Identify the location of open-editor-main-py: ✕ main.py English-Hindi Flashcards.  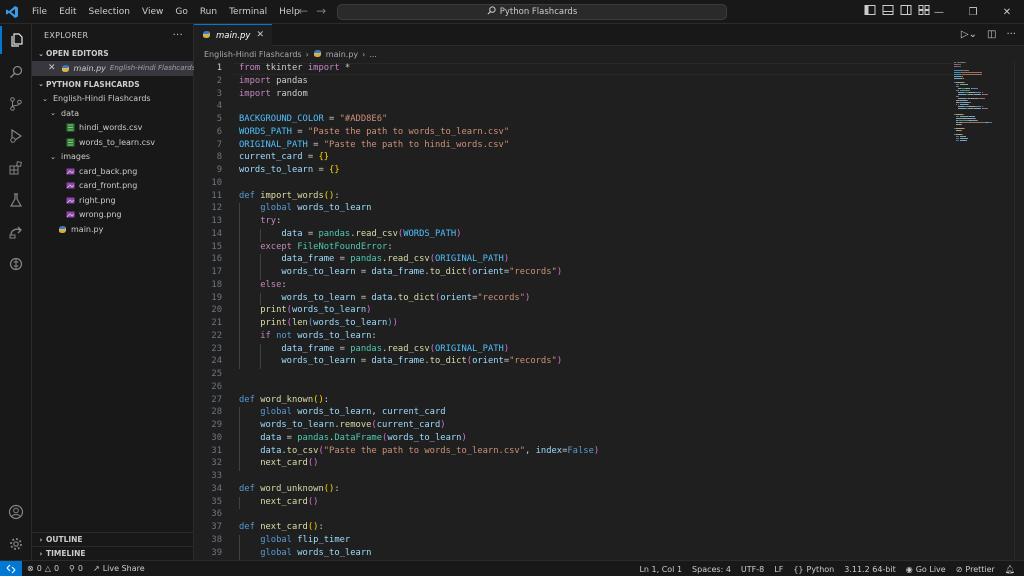
(113, 68).